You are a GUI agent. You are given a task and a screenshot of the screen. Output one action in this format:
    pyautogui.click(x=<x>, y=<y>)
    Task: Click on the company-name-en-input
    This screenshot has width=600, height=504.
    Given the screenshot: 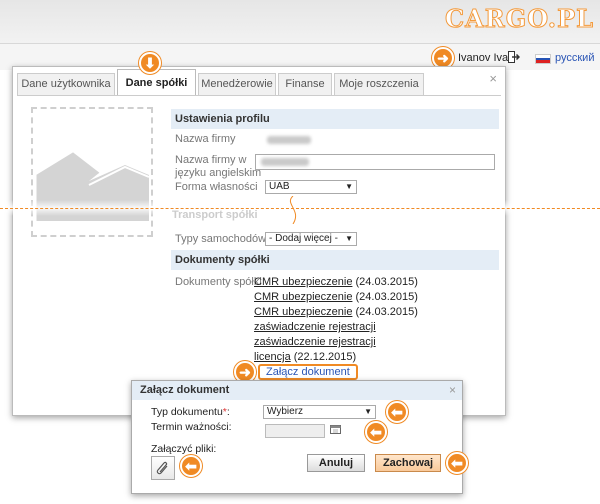 What is the action you would take?
    pyautogui.click(x=375, y=162)
    